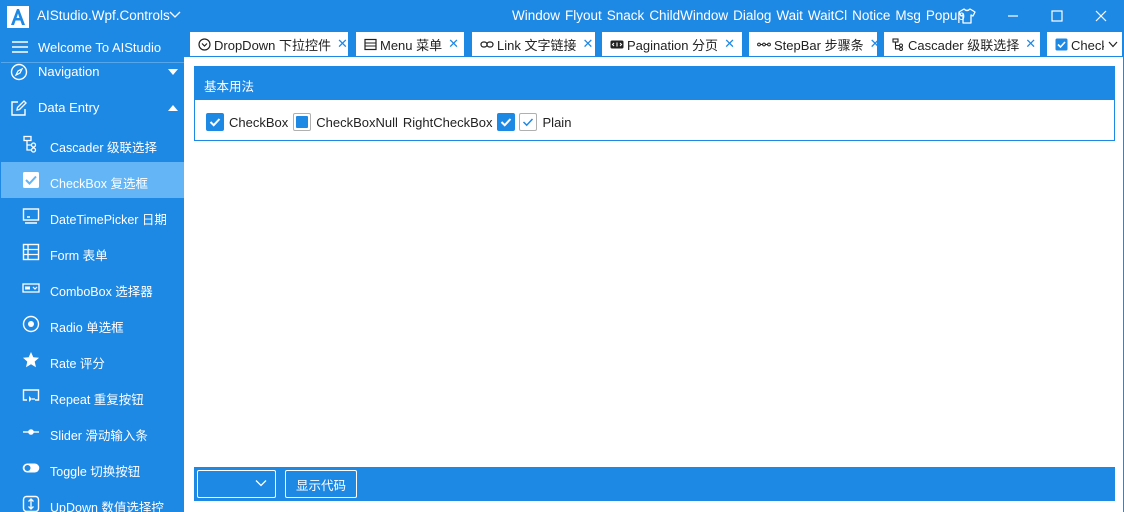 The image size is (1124, 512). I want to click on sidebar-item-label: Toggle 切换按钮, so click(95, 472).